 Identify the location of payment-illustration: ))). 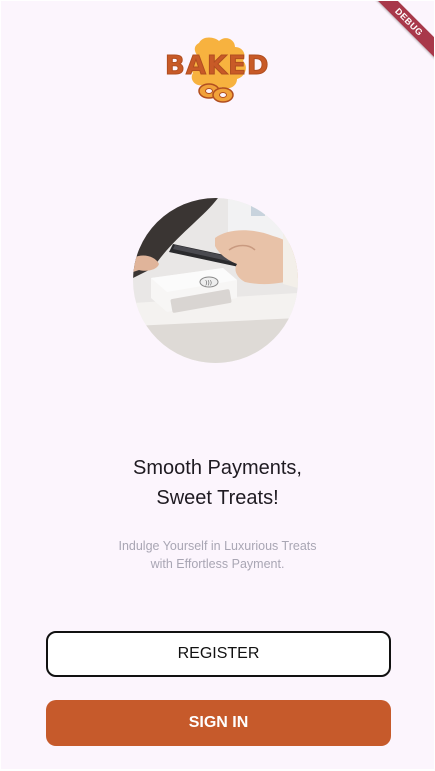
(215, 280).